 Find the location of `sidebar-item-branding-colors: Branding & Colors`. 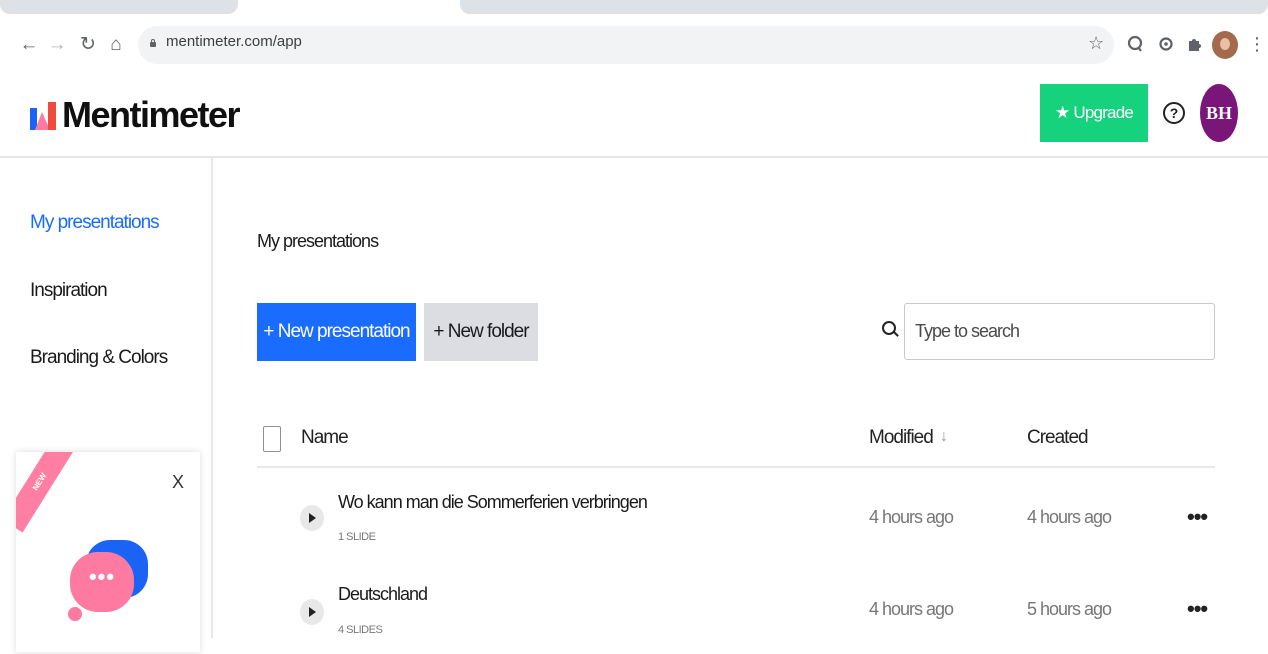

sidebar-item-branding-colors: Branding & Colors is located at coordinates (99, 358).